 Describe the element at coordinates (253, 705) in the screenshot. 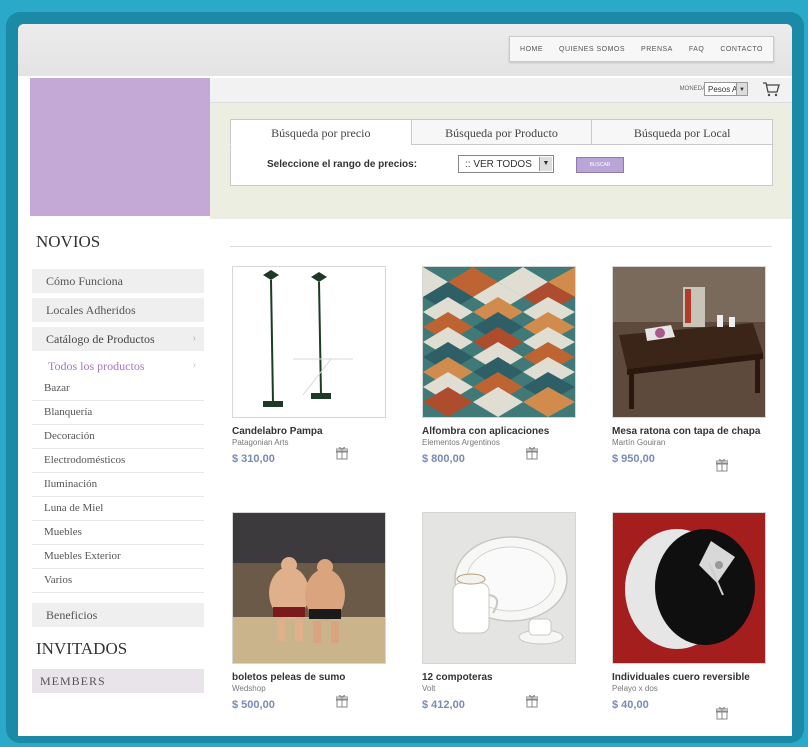

I see `product-price: $ 500,00` at that location.